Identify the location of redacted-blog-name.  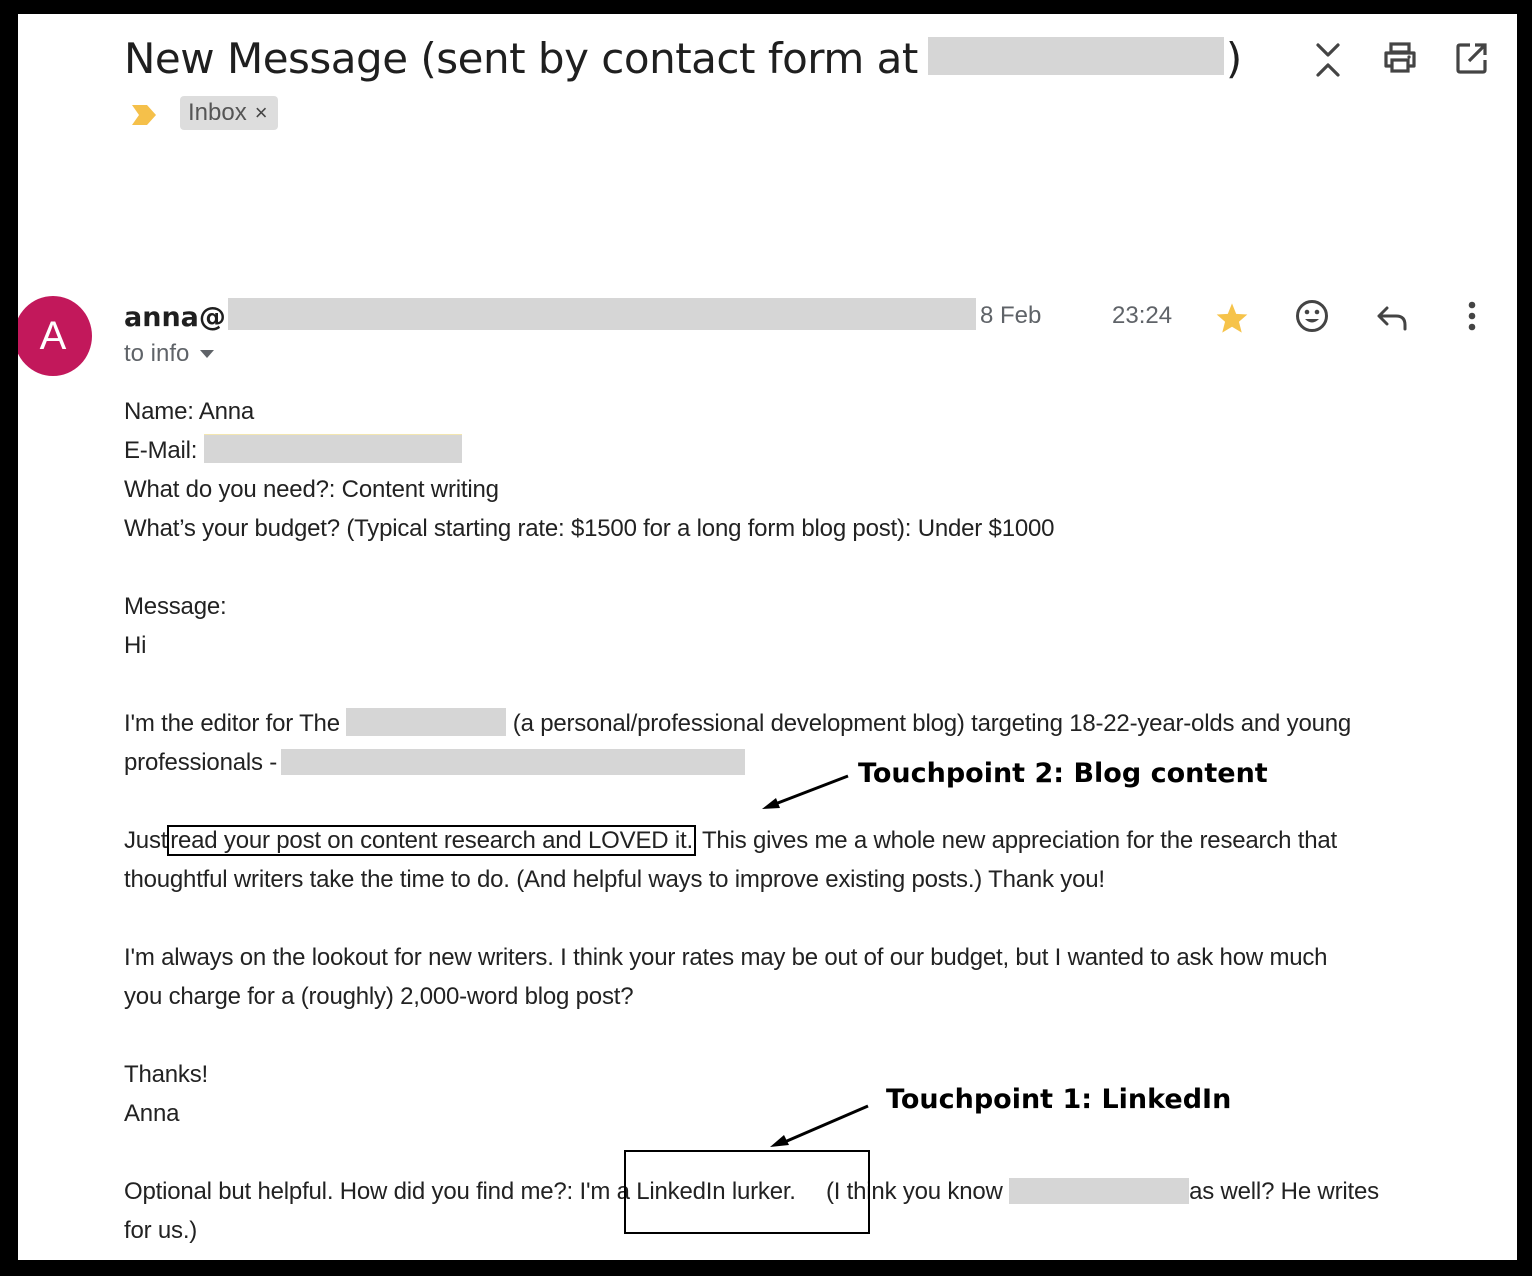
(426, 722).